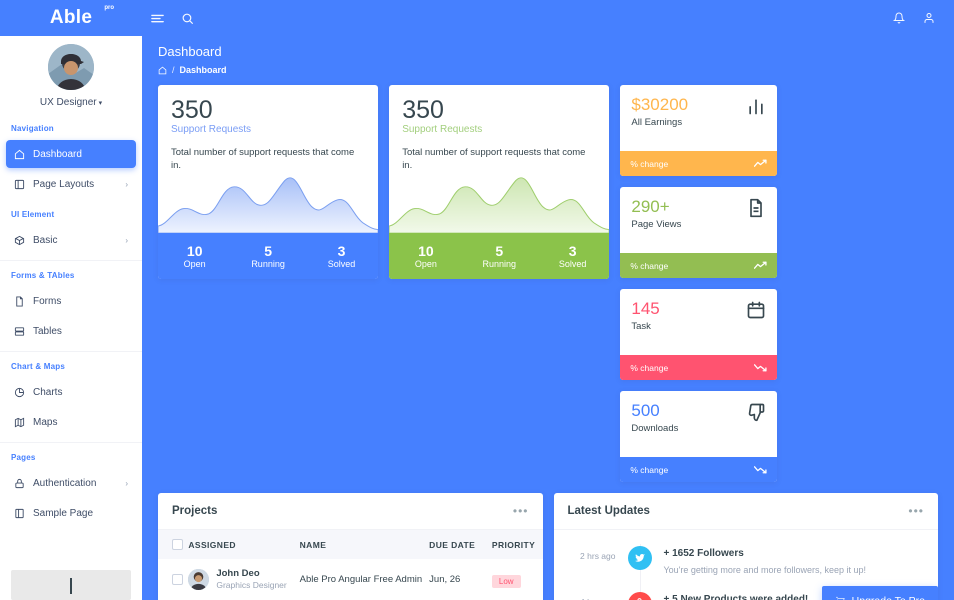  I want to click on stat-card-all-earnings: $30200 All Earnings % change, so click(699, 130).